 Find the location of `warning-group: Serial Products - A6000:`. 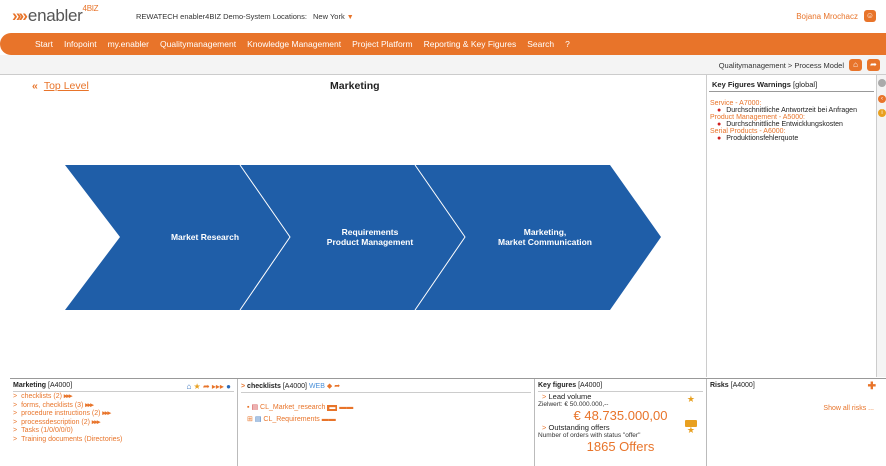

warning-group: Serial Products - A6000: is located at coordinates (791, 131).